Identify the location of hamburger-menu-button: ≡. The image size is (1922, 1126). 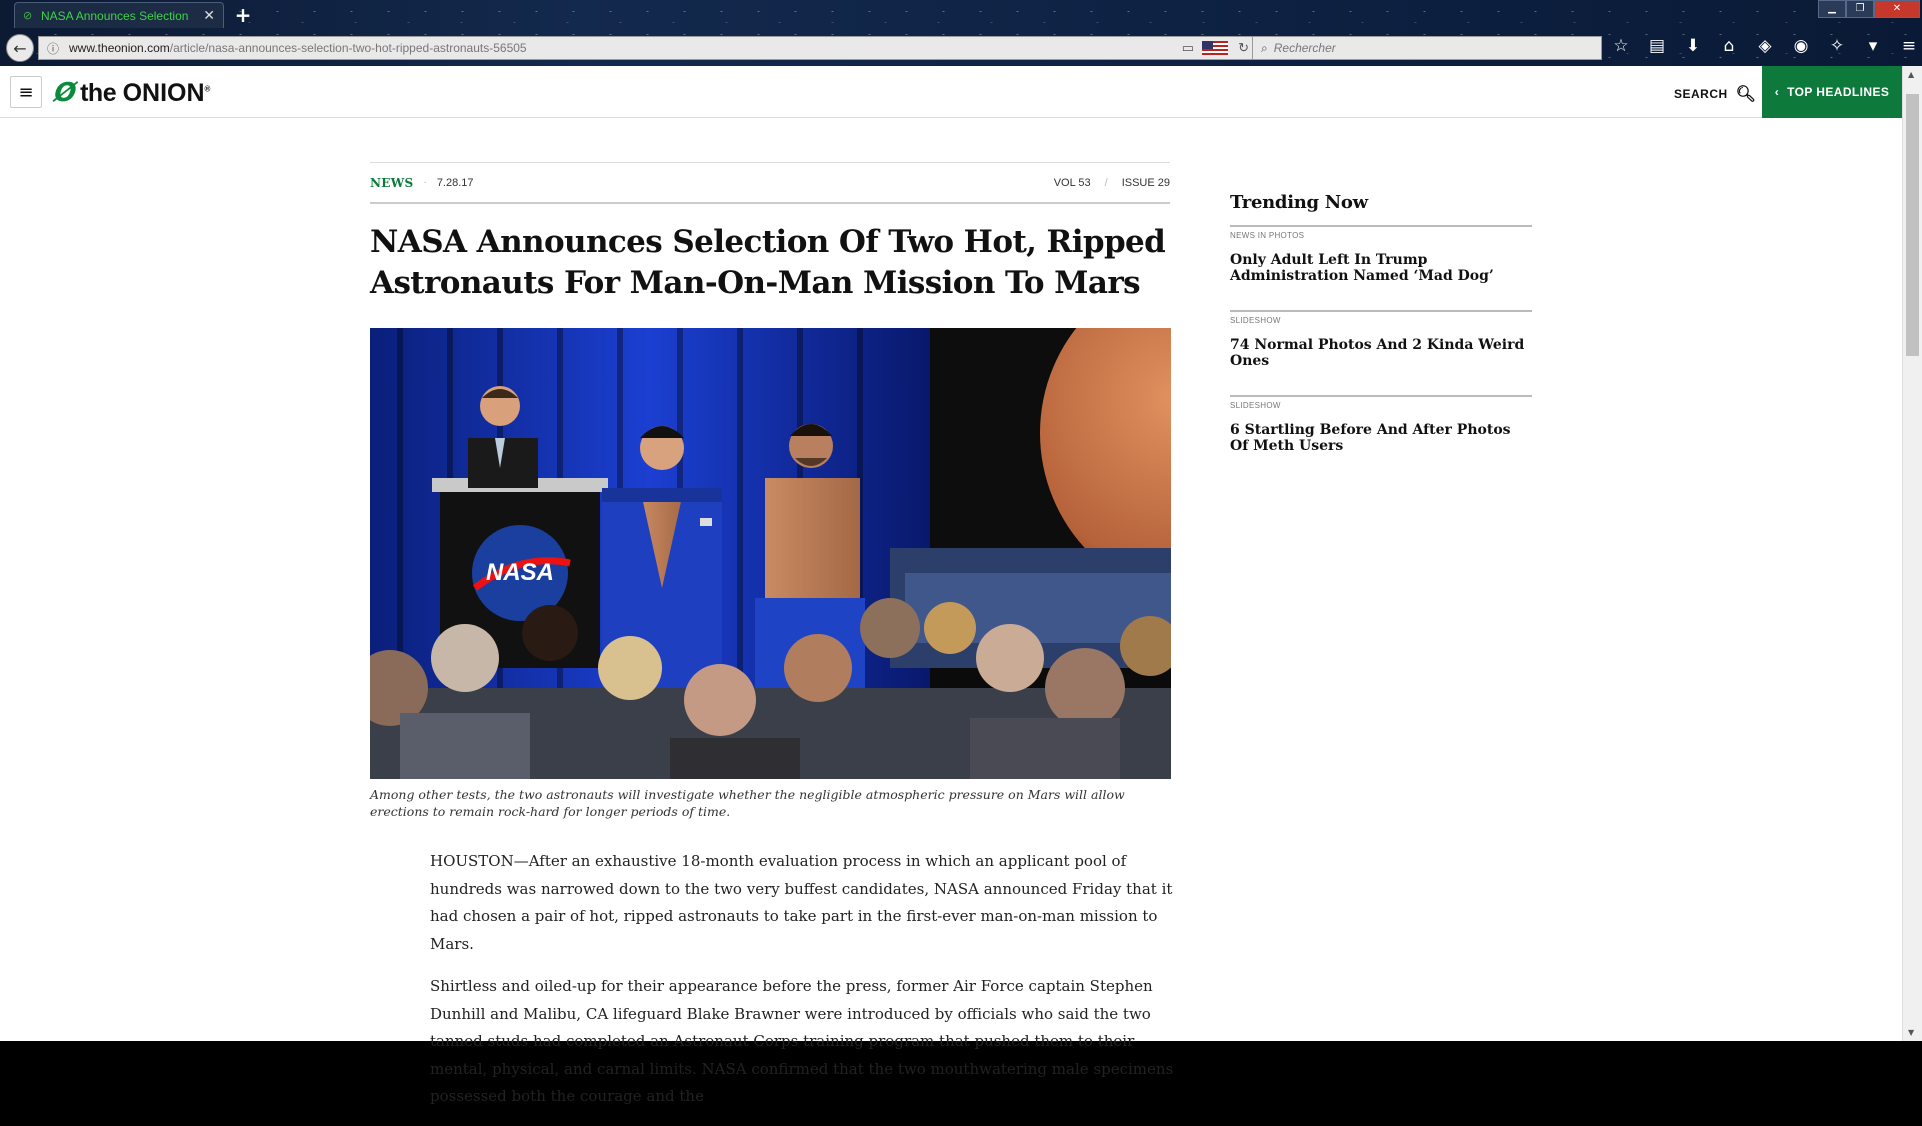
(26, 92).